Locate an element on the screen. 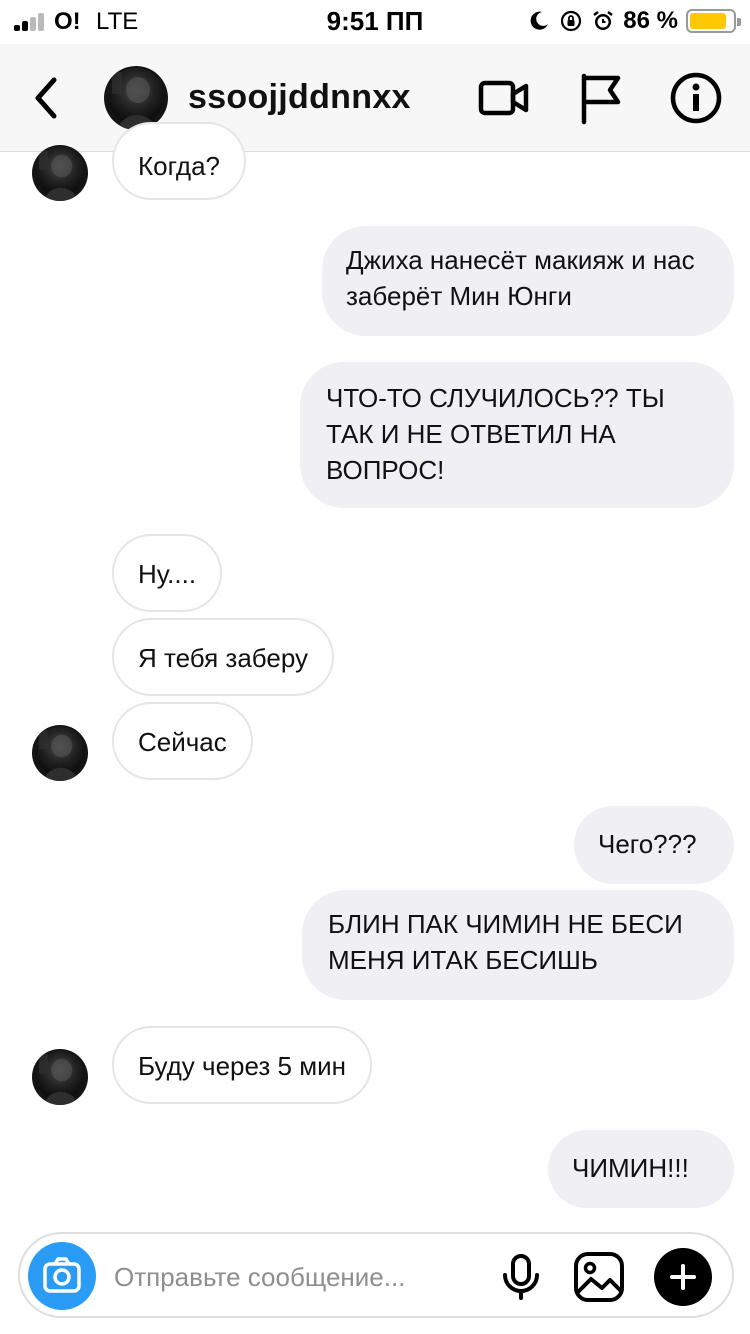  message-in: Буду через 5 мин is located at coordinates (242, 1065).